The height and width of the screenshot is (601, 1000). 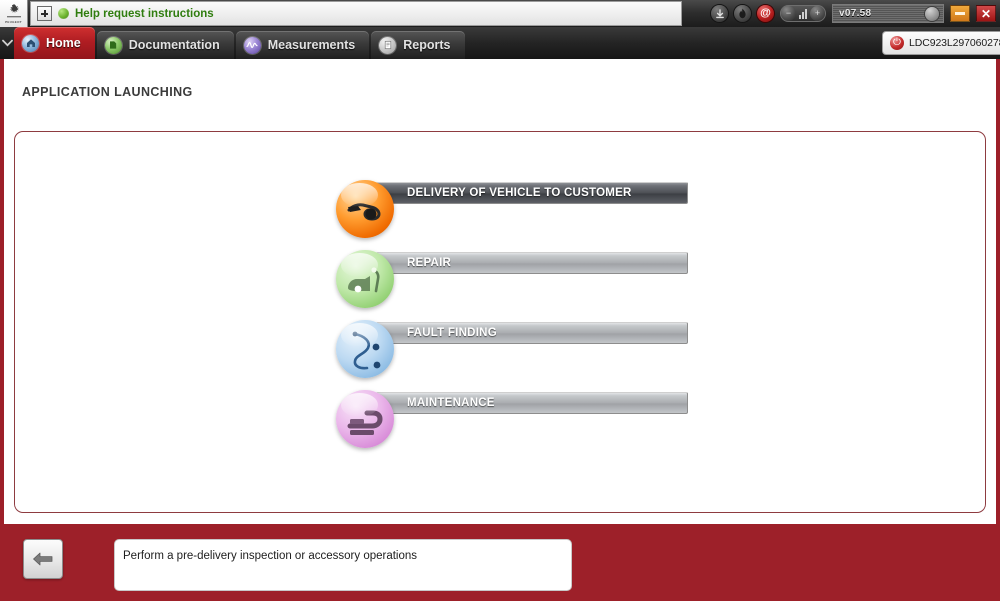 I want to click on document-icon, so click(x=113, y=45).